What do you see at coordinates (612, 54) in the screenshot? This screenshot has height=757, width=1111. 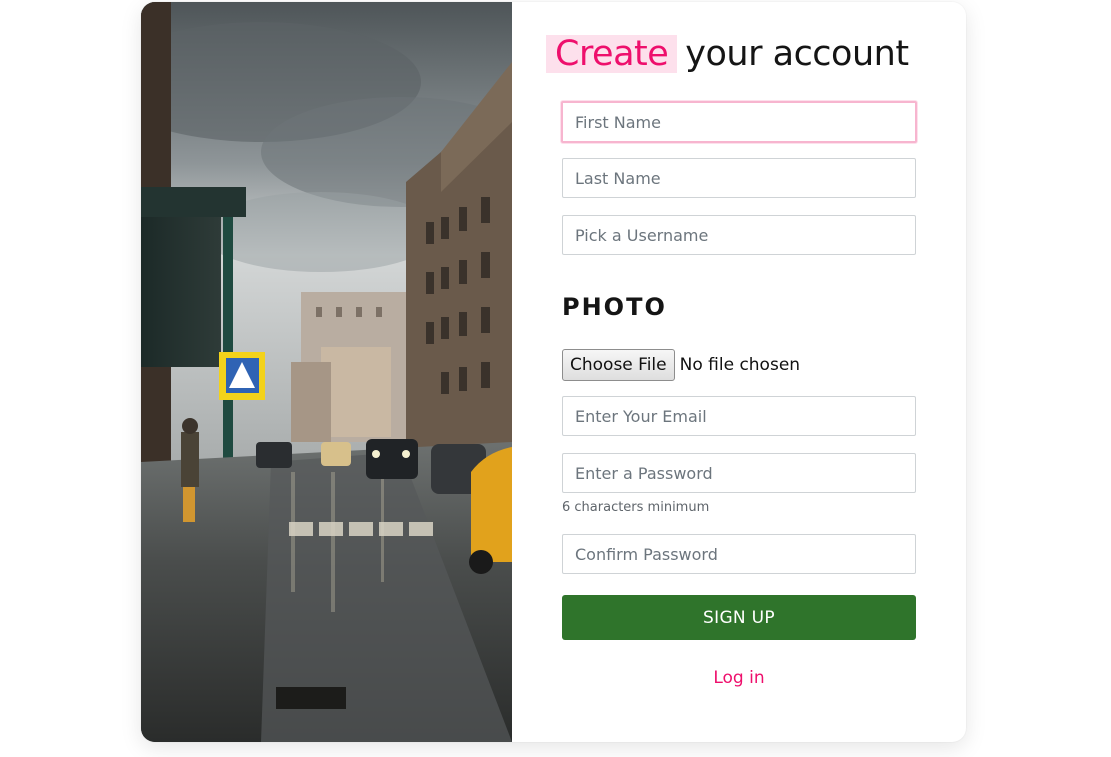 I see `title-highlight: Create` at bounding box center [612, 54].